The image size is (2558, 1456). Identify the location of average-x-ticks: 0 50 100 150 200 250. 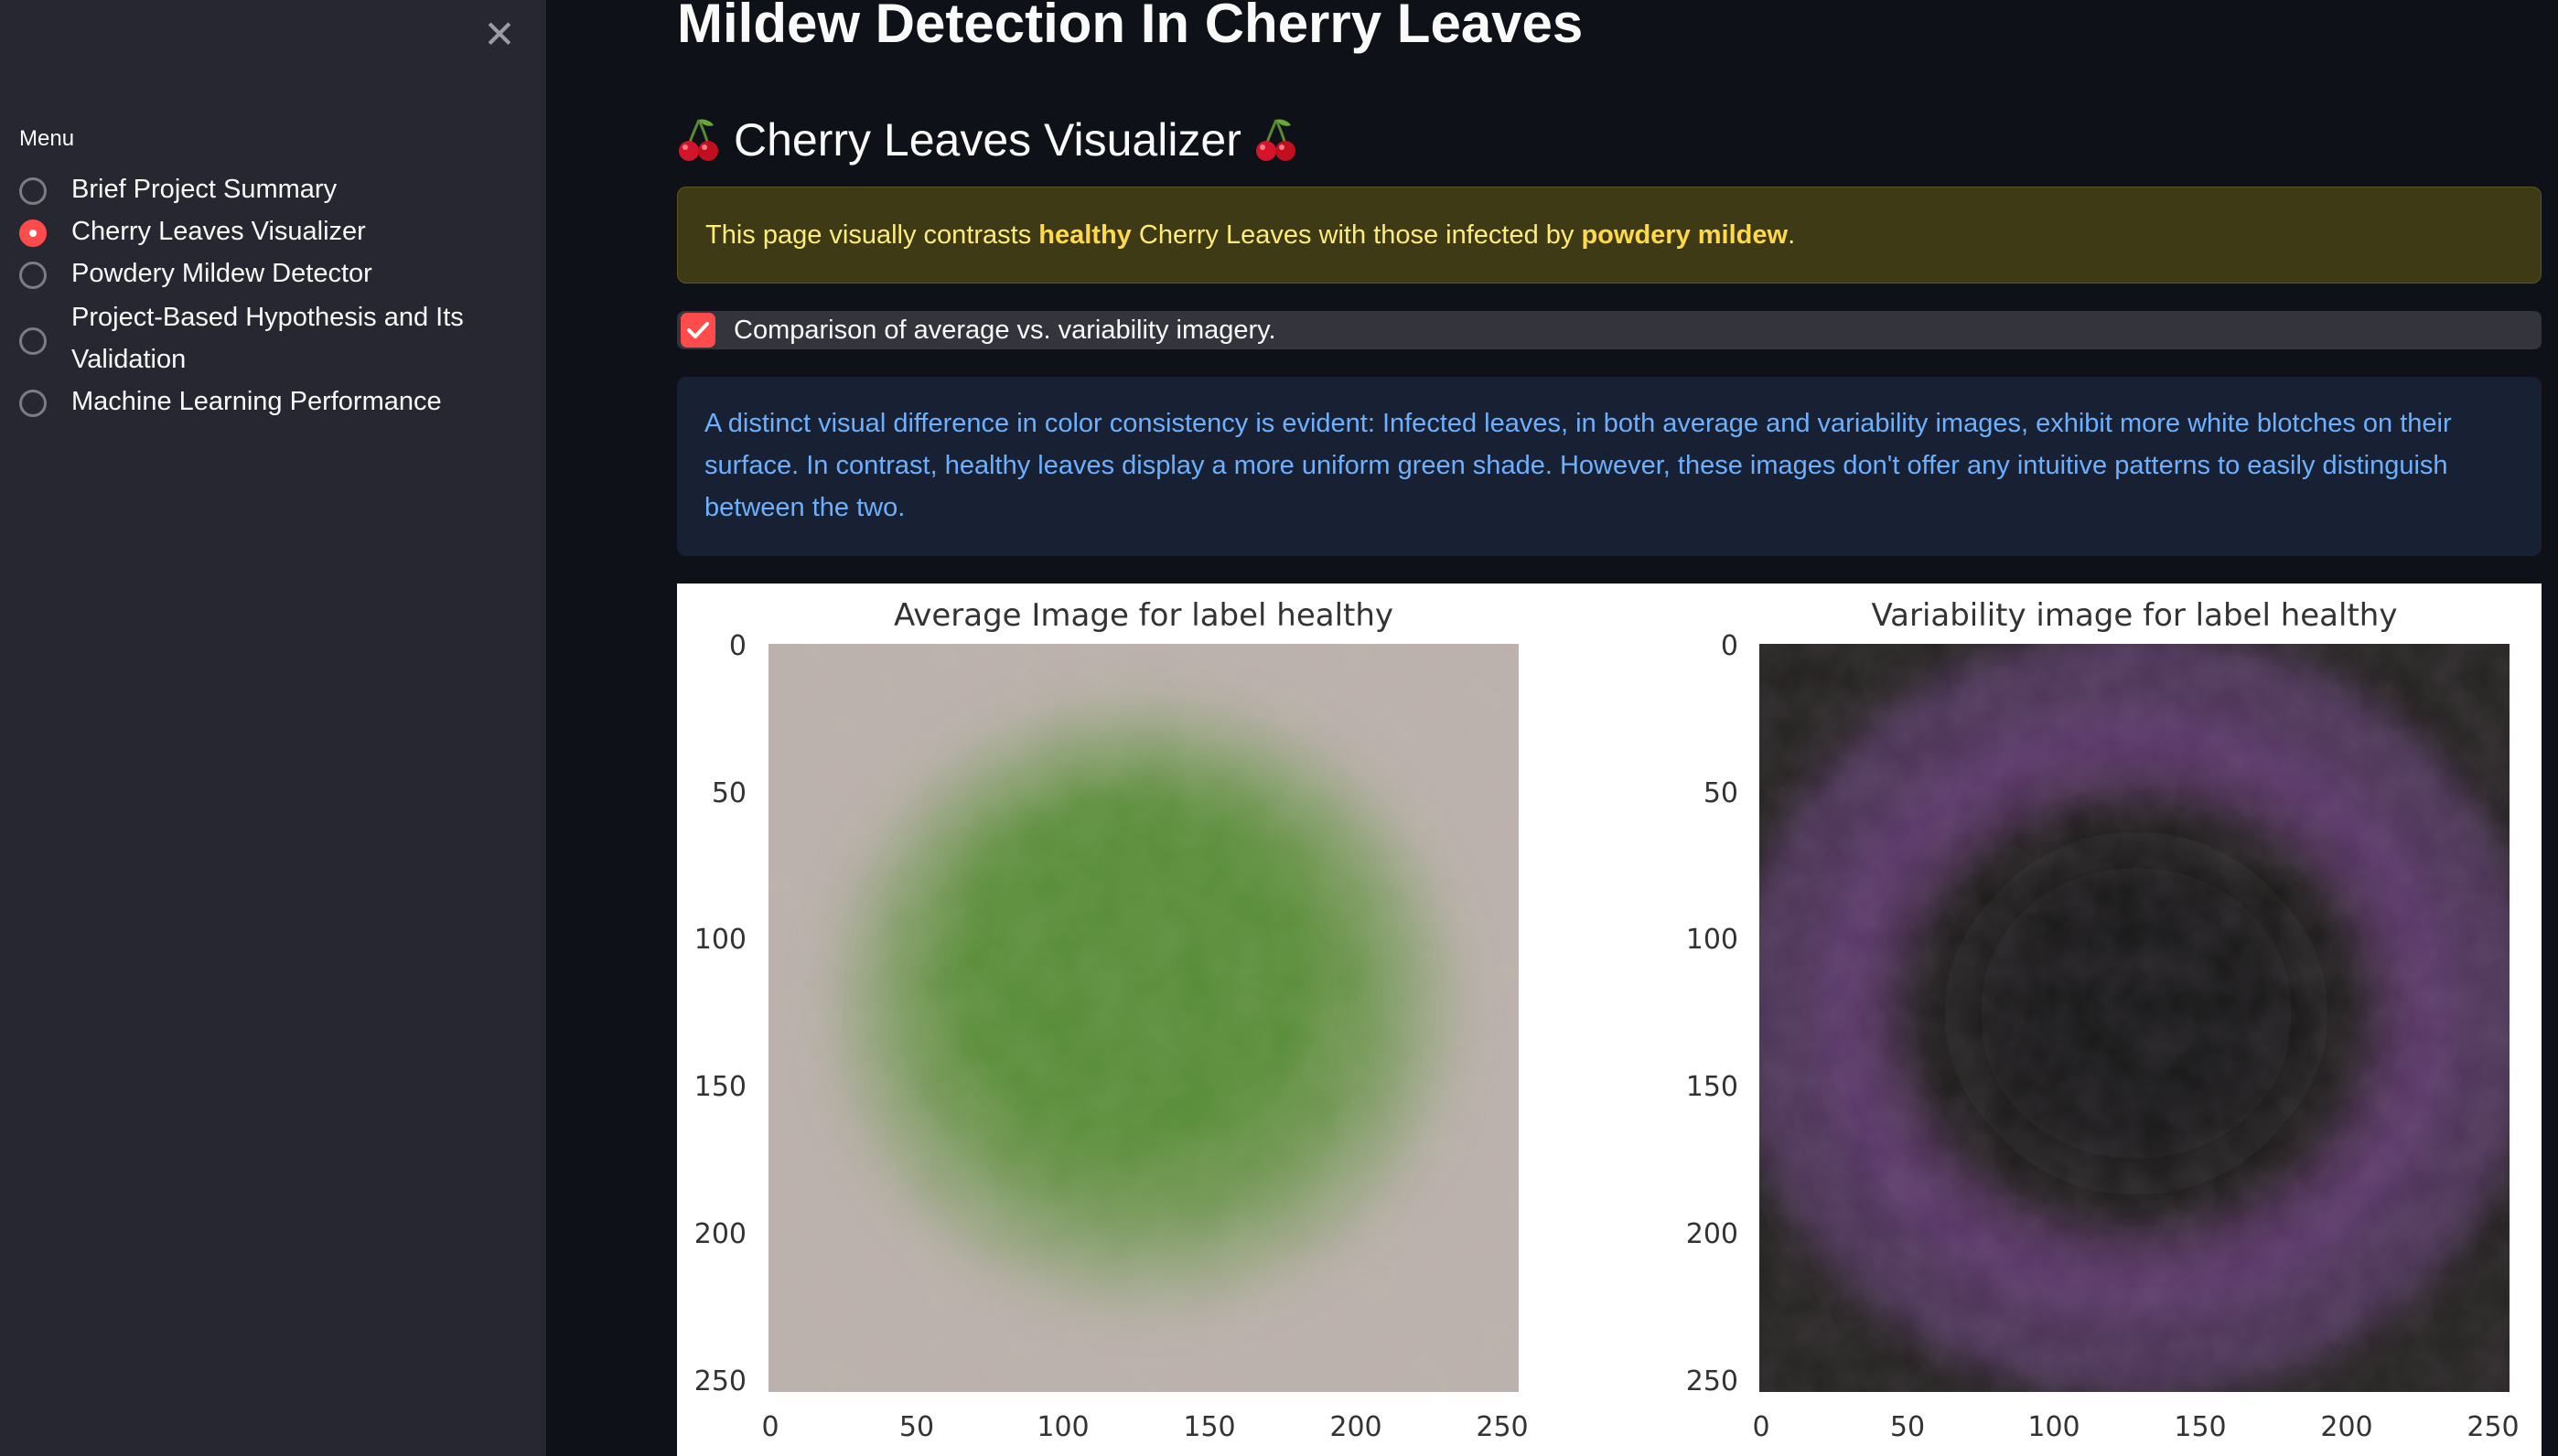
(1144, 1427).